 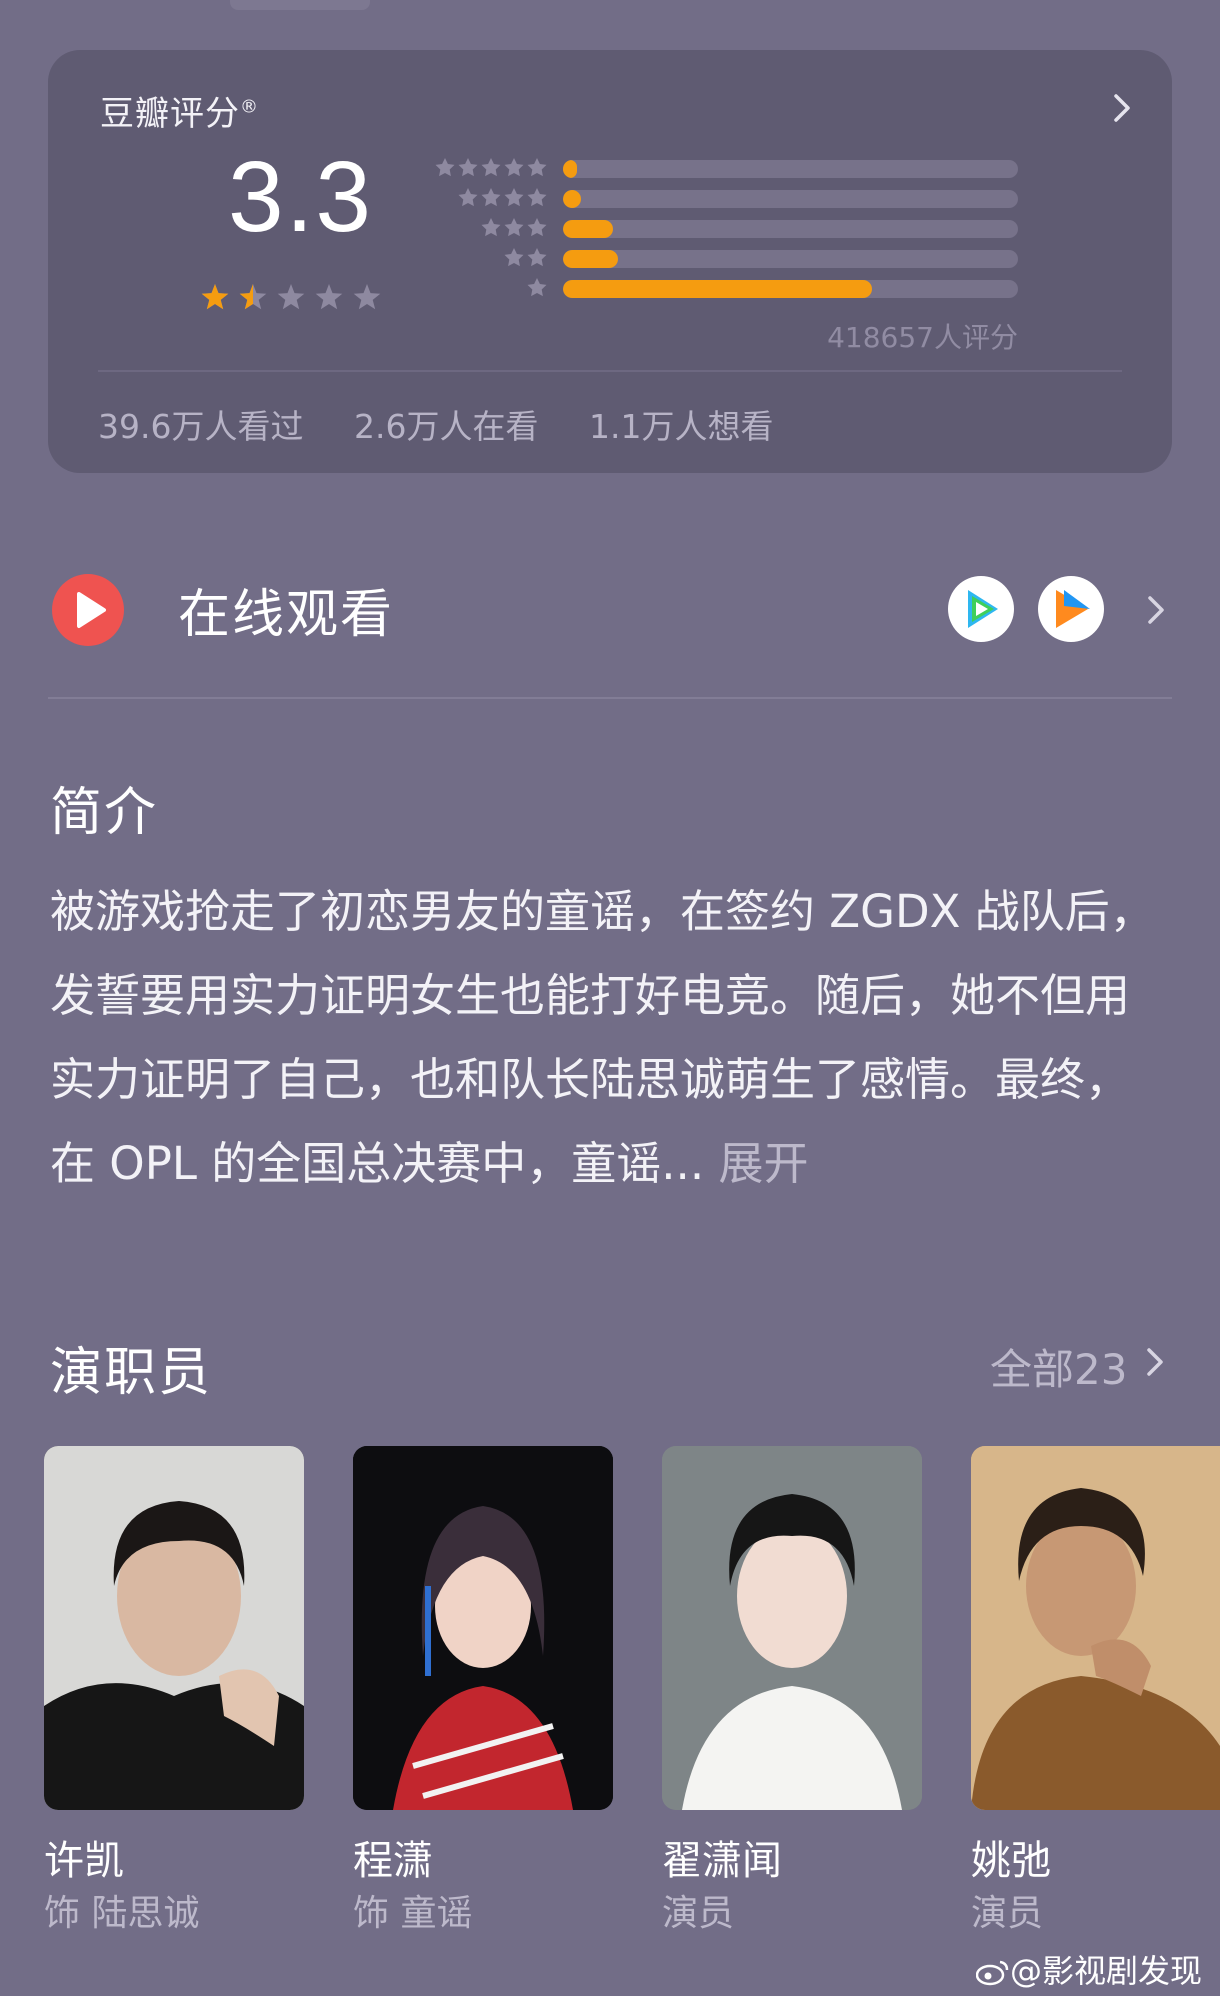 I want to click on rating-bar-4-star, so click(x=790, y=199).